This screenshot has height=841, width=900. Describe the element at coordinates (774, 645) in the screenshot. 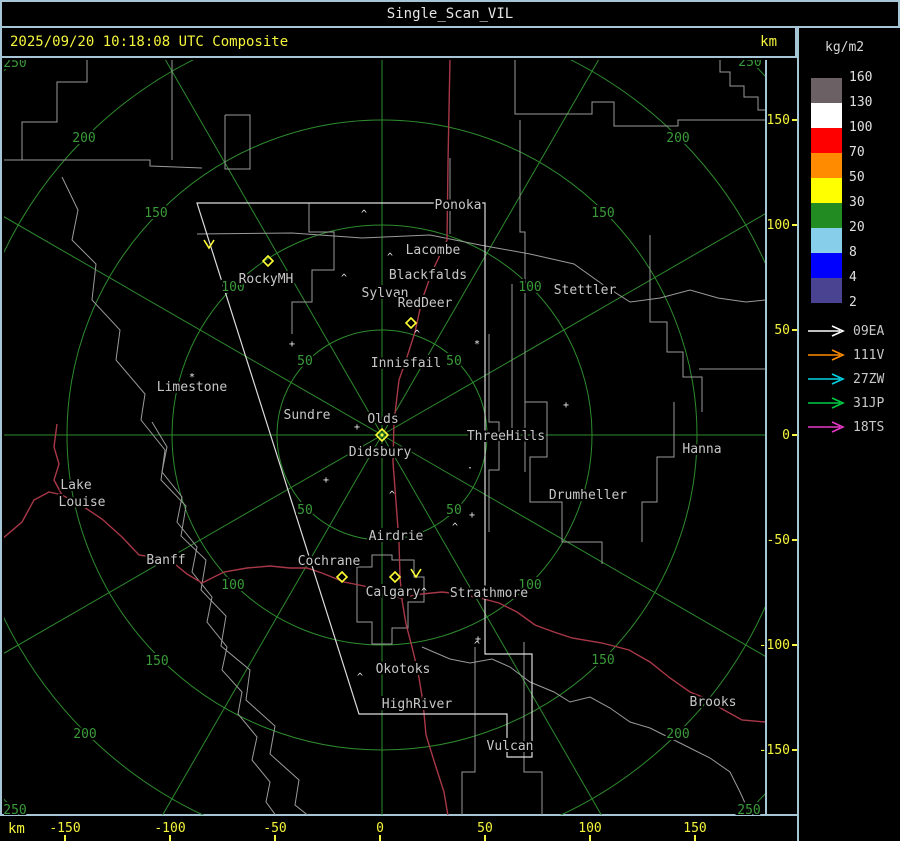

I see `right-axis-label: -100` at that location.